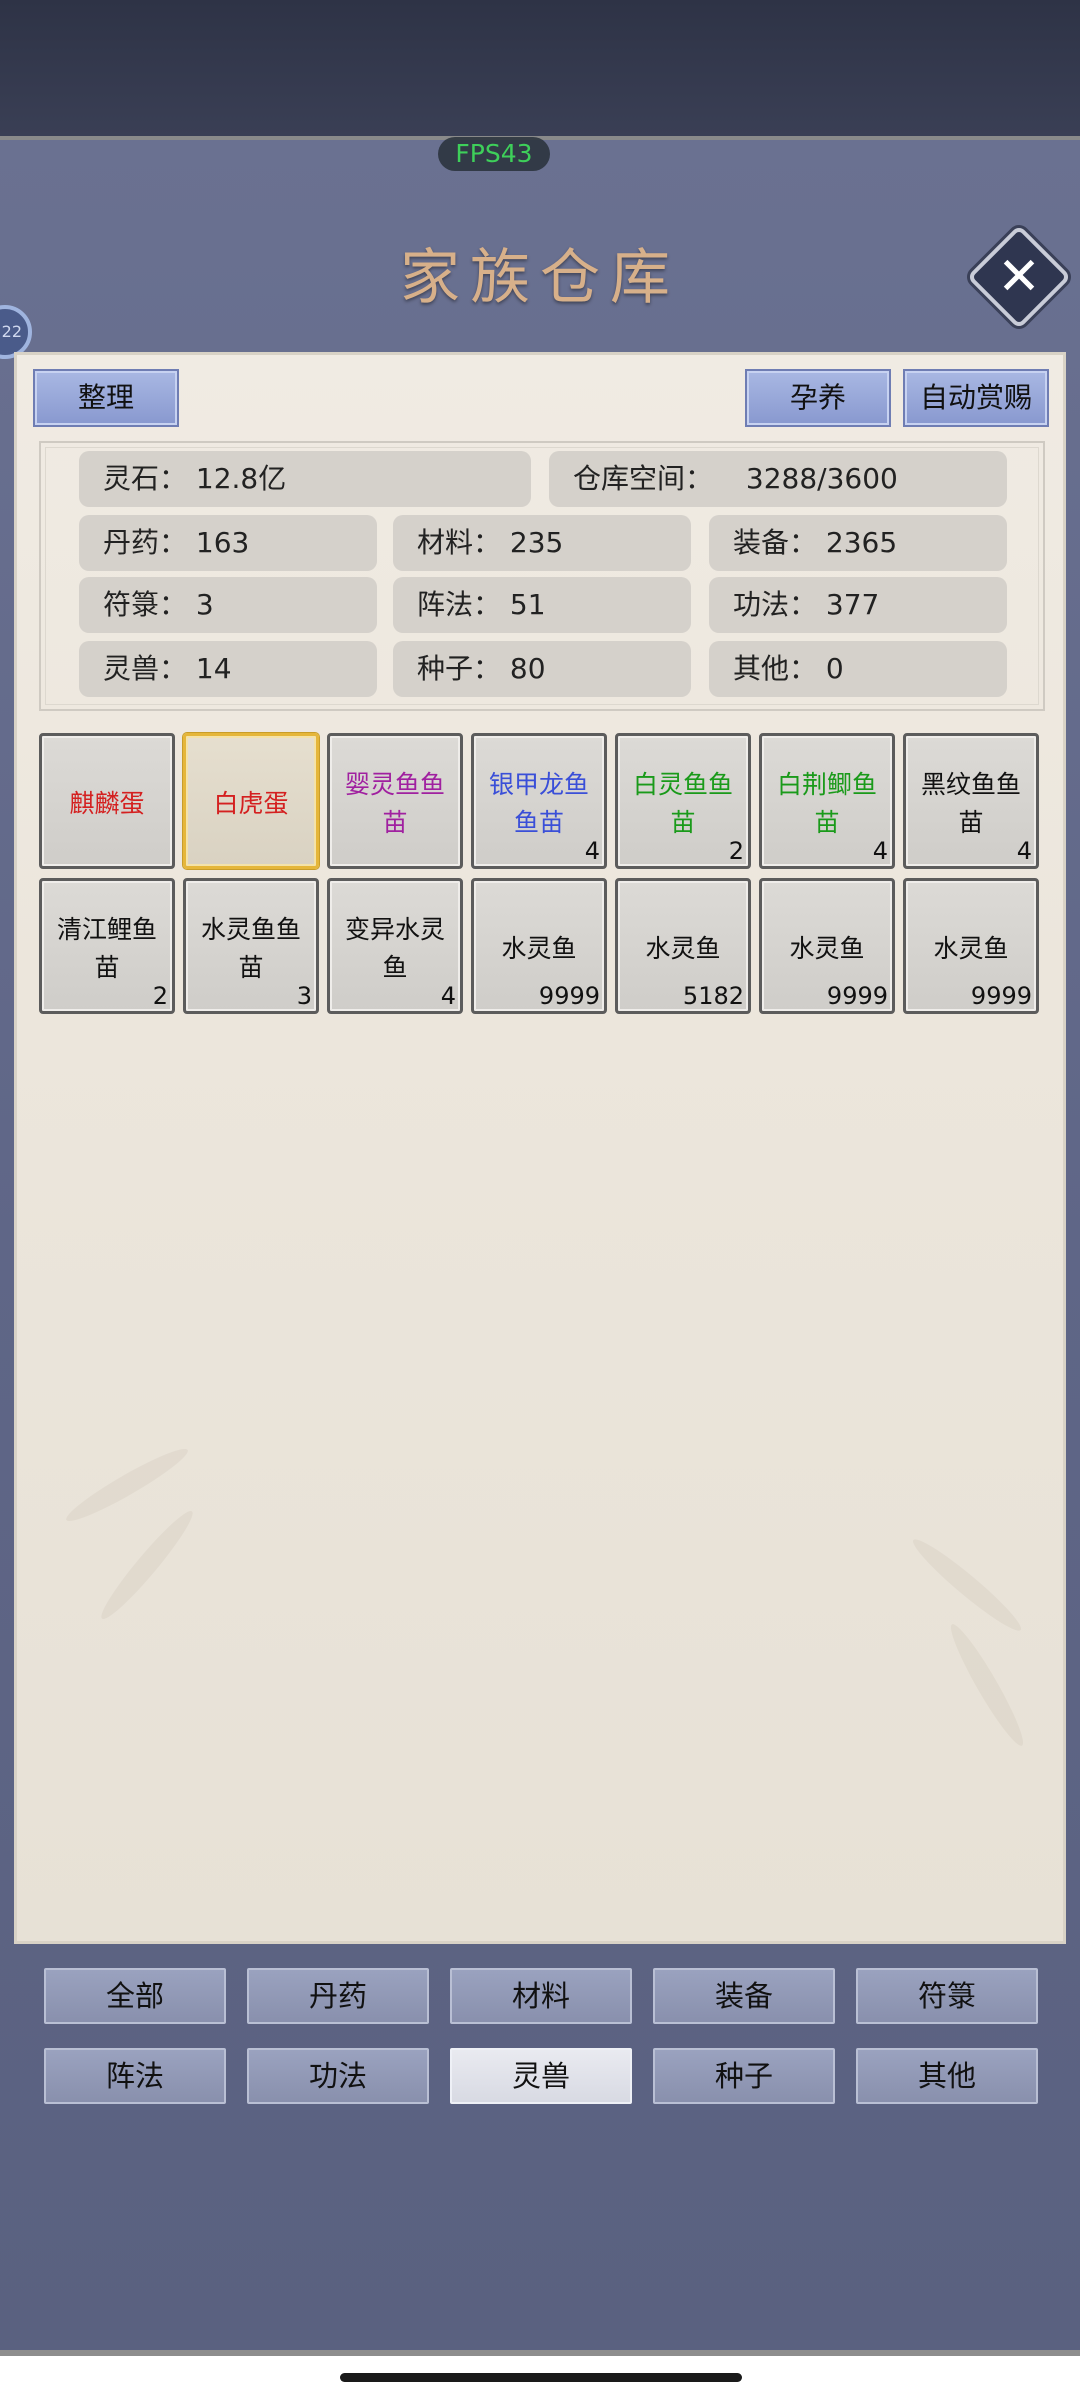  Describe the element at coordinates (947, 1996) in the screenshot. I see `tab-4: 符箓` at that location.